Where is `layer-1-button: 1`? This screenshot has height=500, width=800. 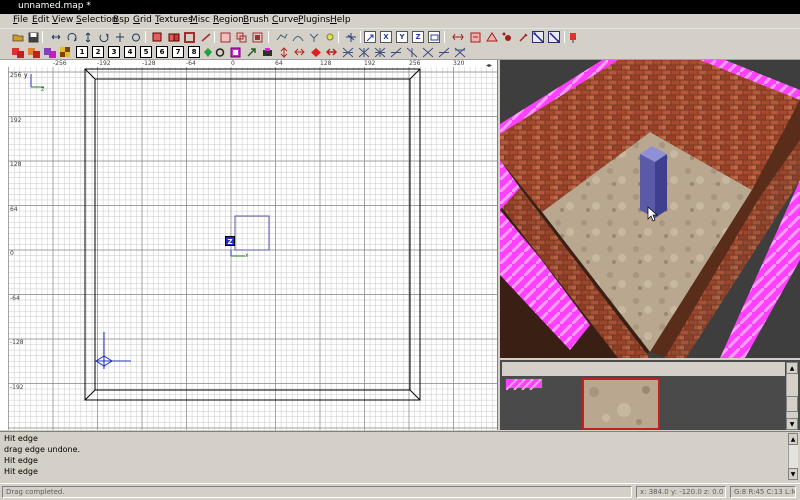 layer-1-button: 1 is located at coordinates (82, 52).